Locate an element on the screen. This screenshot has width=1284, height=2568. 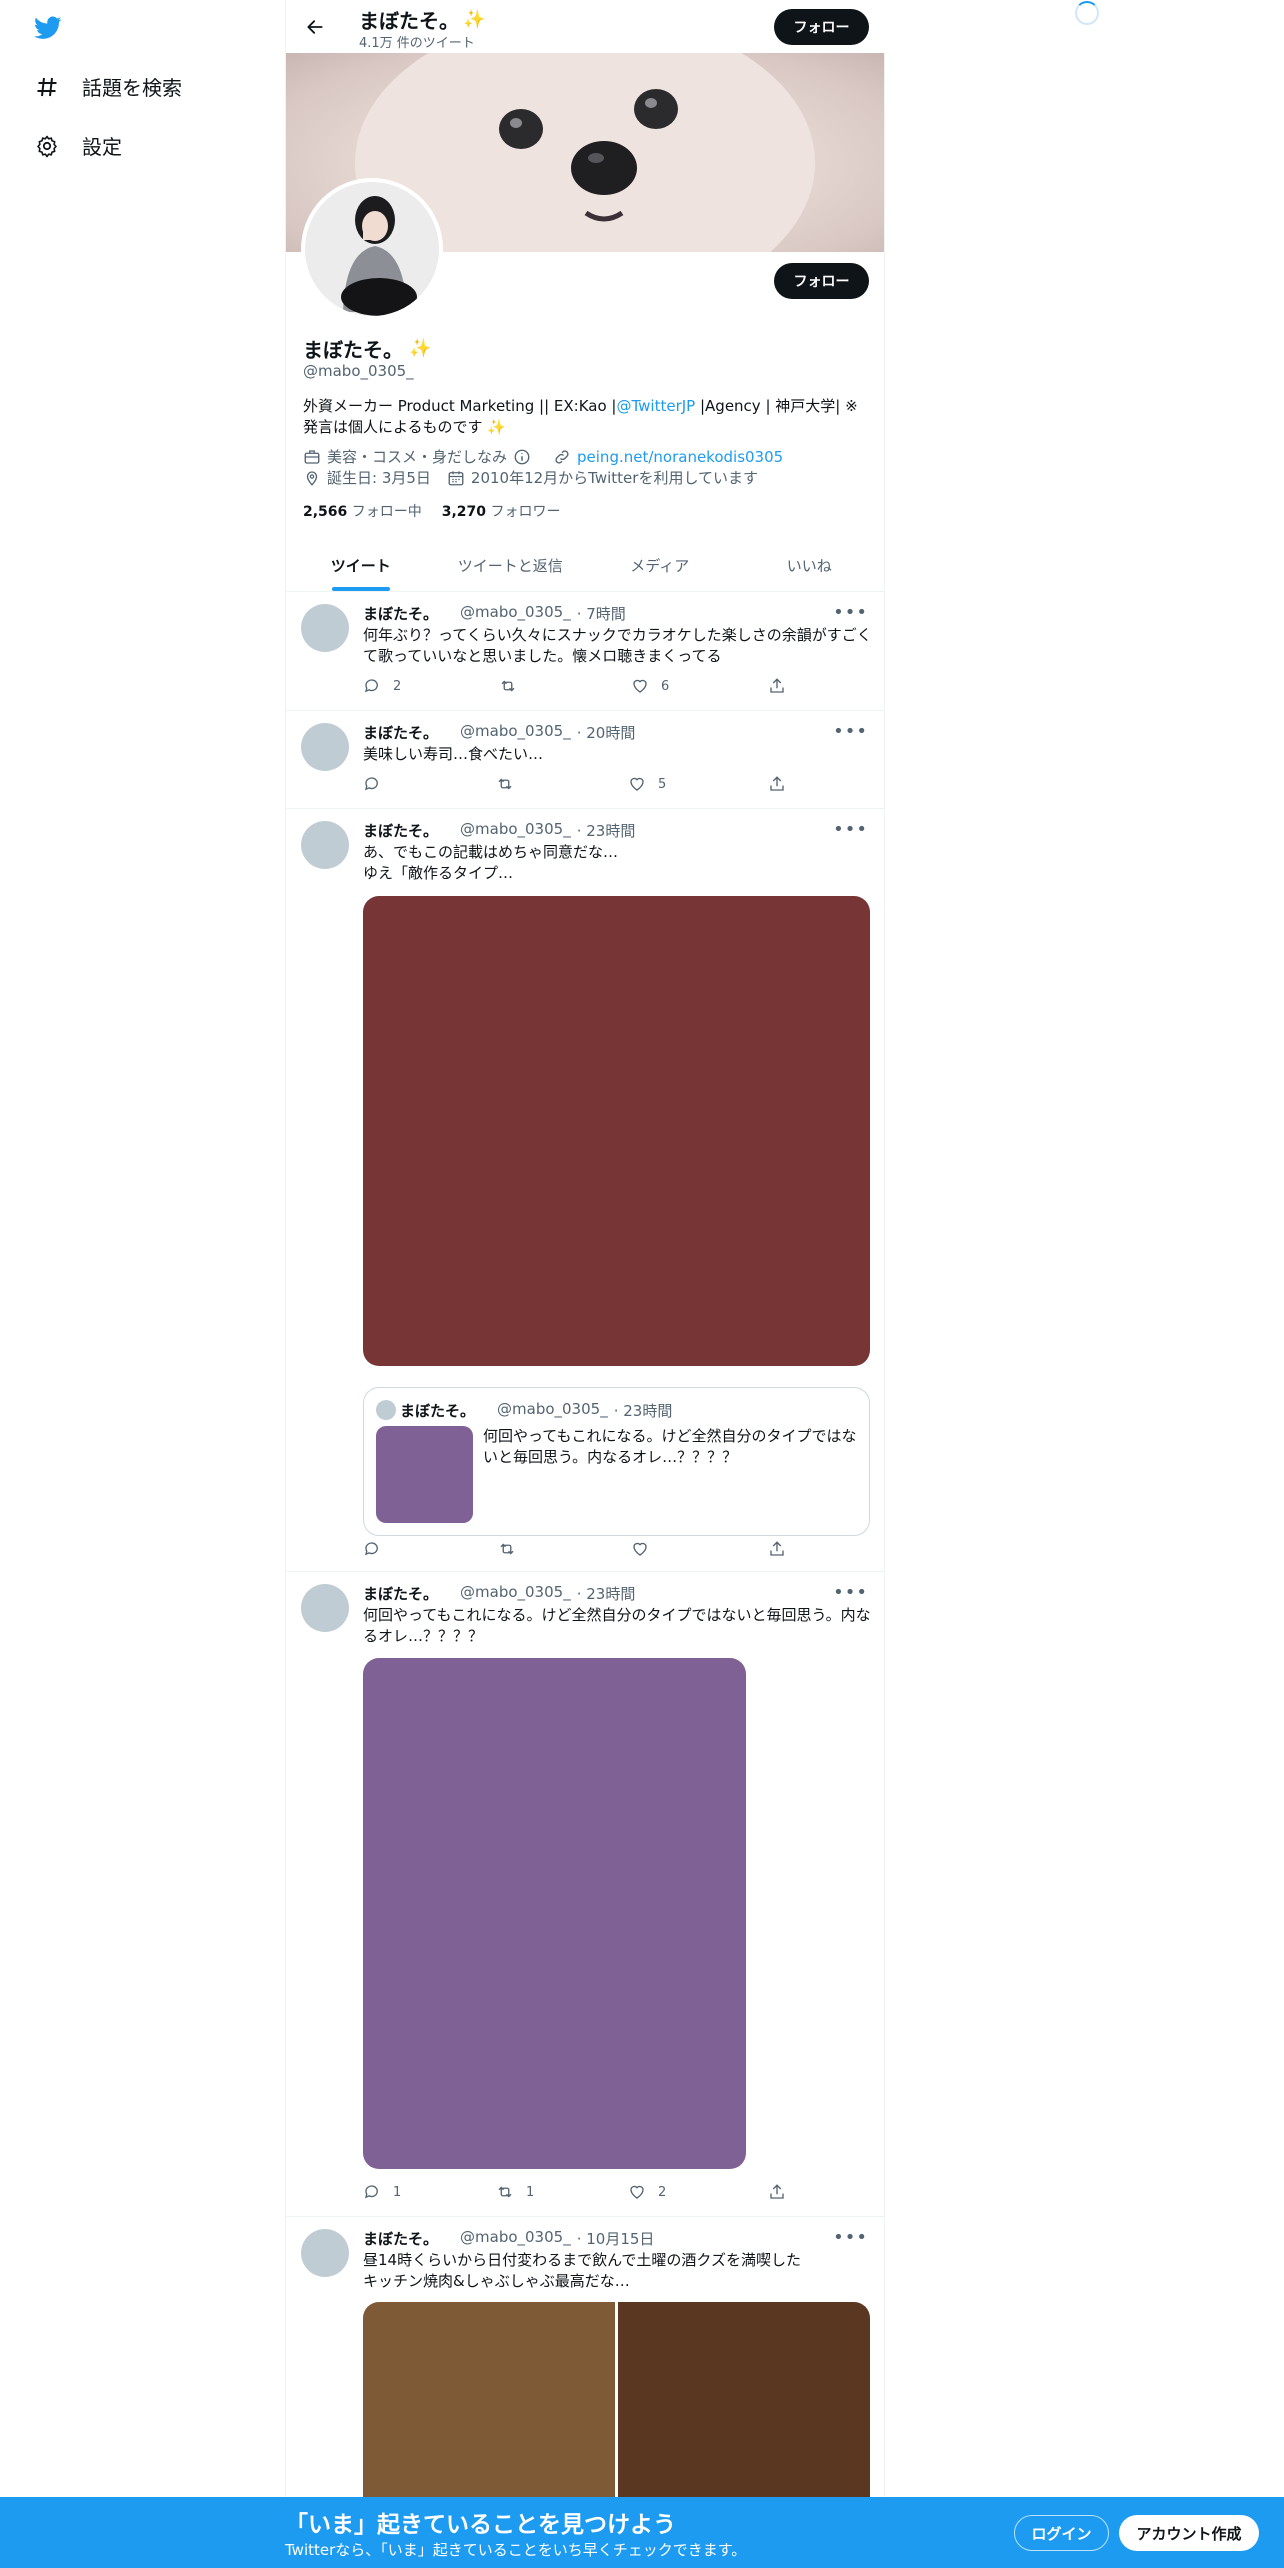
retweet-button: 1 is located at coordinates (515, 2192).